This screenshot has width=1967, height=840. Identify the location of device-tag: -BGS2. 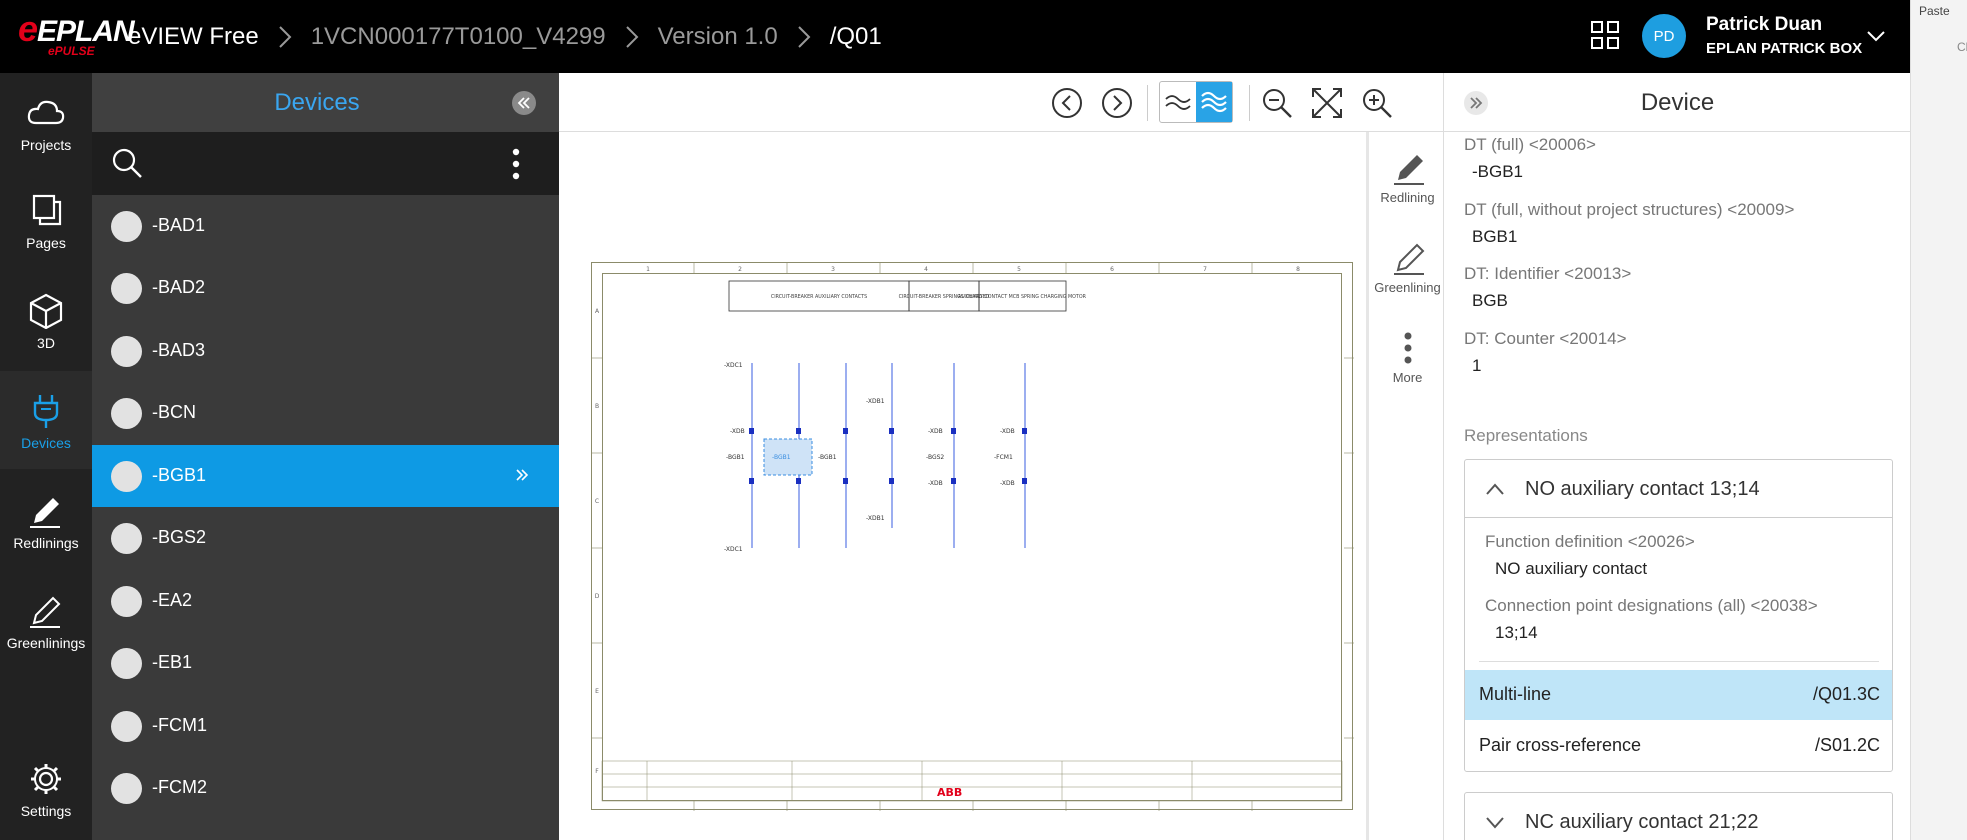
(935, 457).